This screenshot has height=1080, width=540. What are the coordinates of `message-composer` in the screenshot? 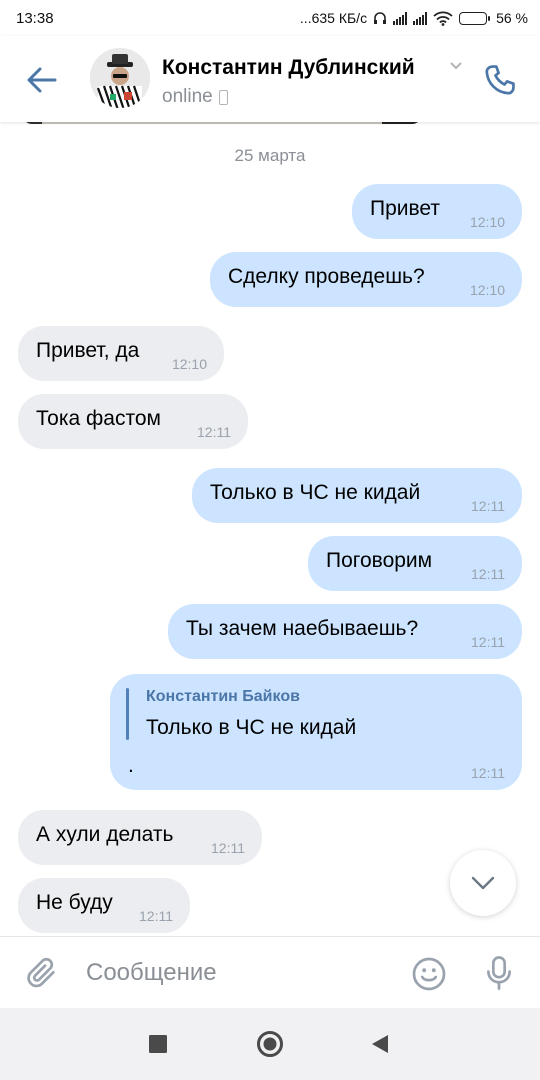 It's located at (270, 972).